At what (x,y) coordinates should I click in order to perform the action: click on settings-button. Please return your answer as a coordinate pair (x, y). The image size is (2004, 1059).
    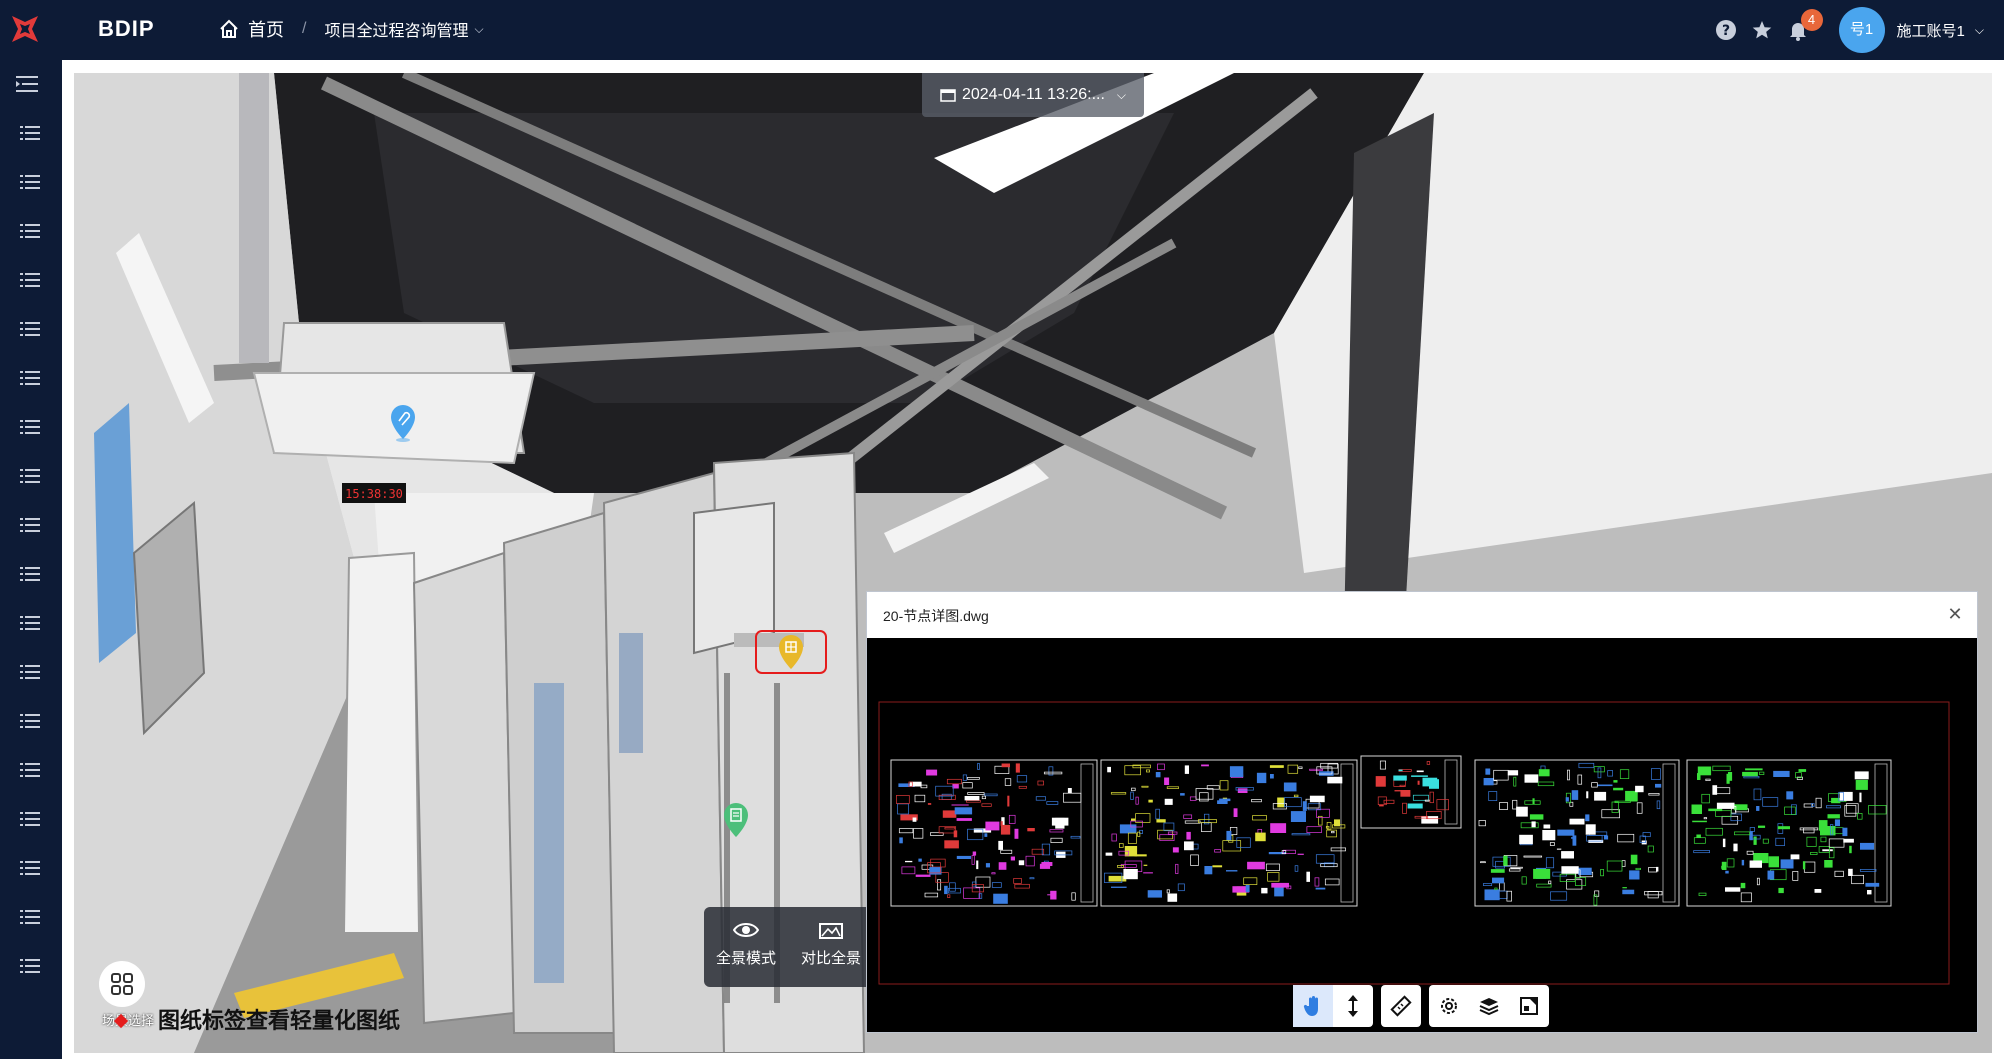
    Looking at the image, I should click on (1449, 1006).